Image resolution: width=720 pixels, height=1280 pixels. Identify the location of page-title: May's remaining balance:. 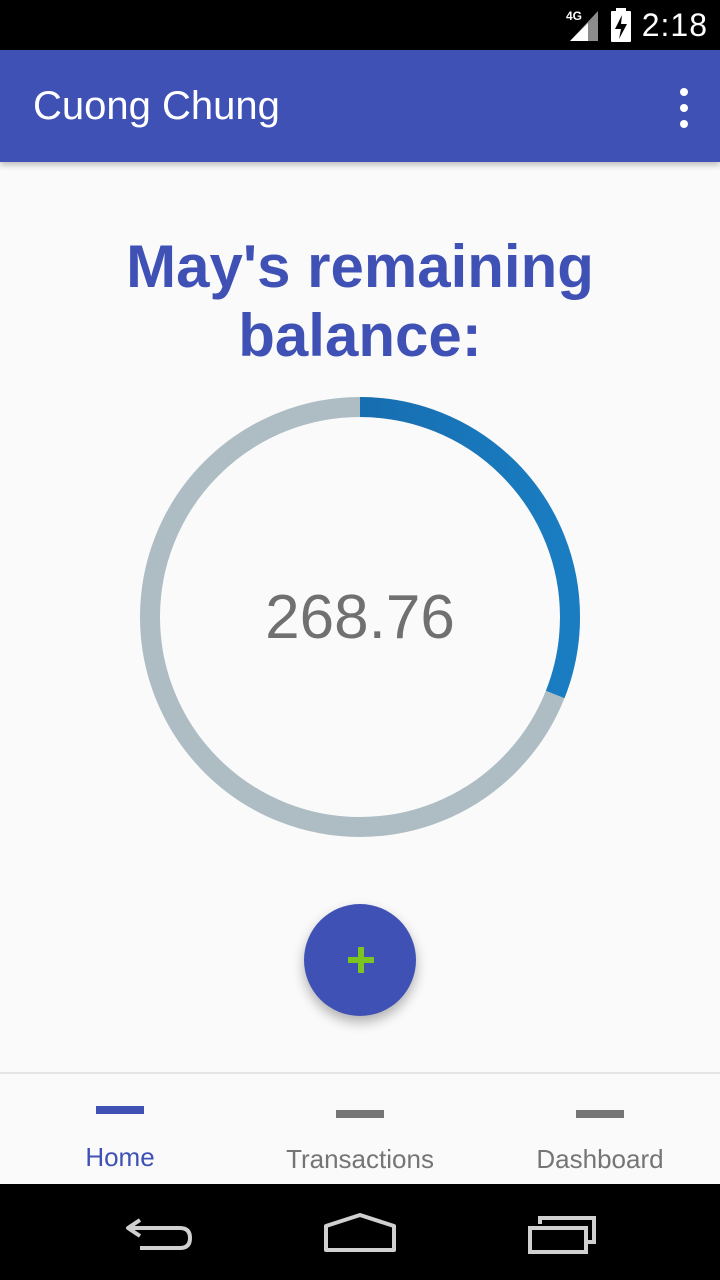
(360, 301).